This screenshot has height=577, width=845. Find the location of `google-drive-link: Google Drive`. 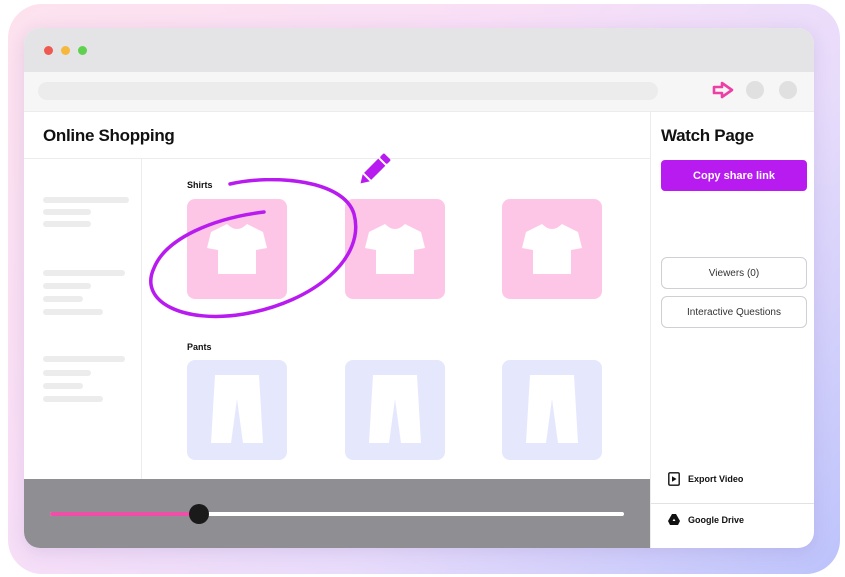

google-drive-link: Google Drive is located at coordinates (706, 519).